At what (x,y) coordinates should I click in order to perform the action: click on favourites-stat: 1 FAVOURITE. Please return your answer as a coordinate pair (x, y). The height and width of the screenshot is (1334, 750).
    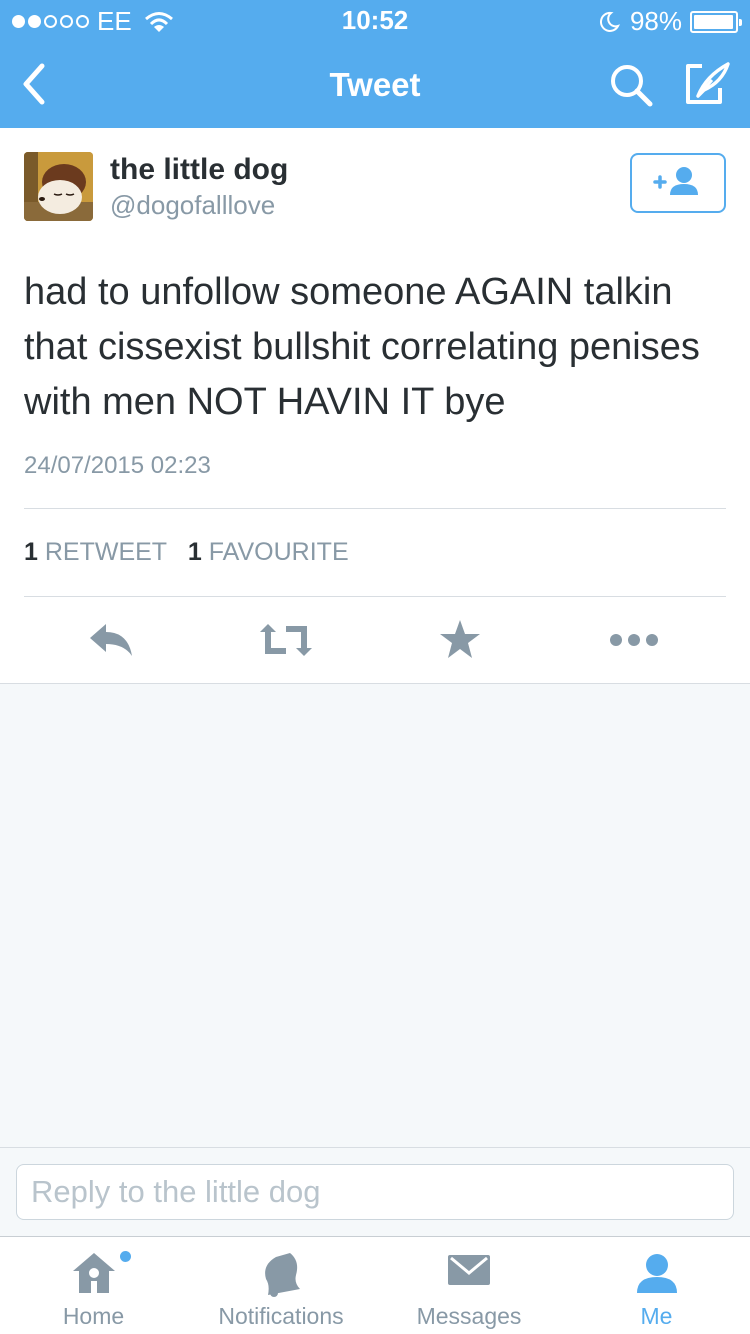
    Looking at the image, I should click on (268, 552).